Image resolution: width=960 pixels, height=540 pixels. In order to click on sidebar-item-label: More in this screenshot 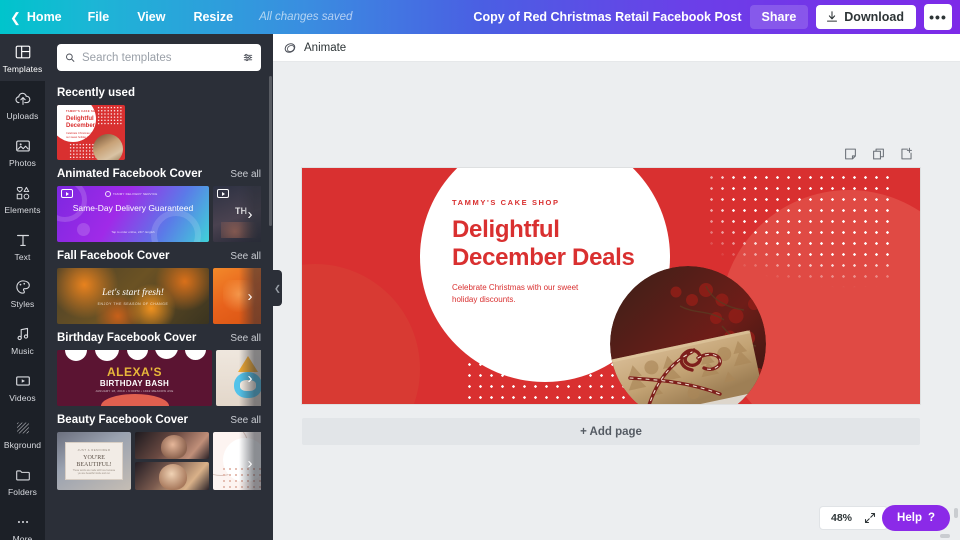, I will do `click(22, 537)`.